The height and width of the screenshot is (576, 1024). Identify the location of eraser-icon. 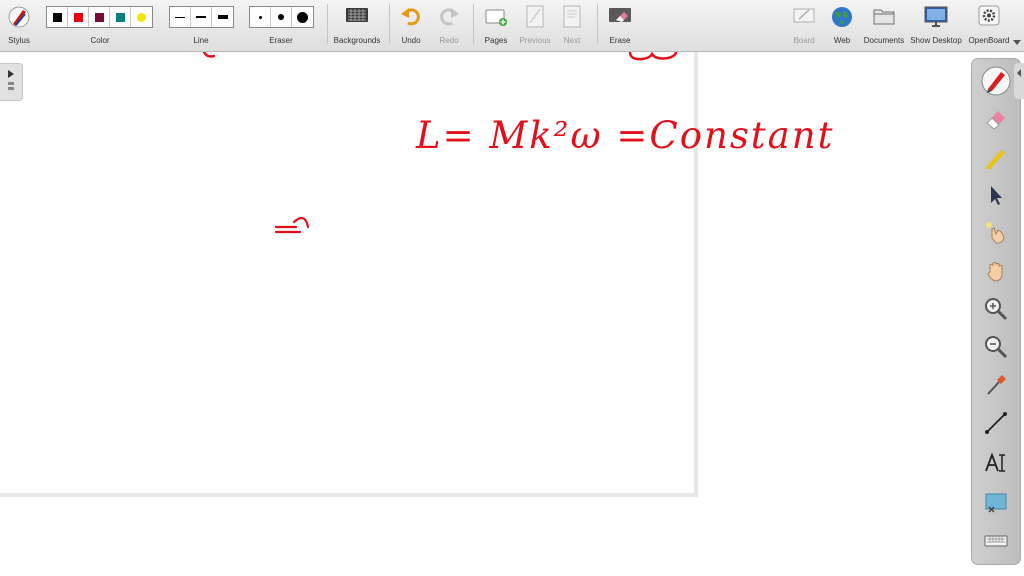
(995, 120).